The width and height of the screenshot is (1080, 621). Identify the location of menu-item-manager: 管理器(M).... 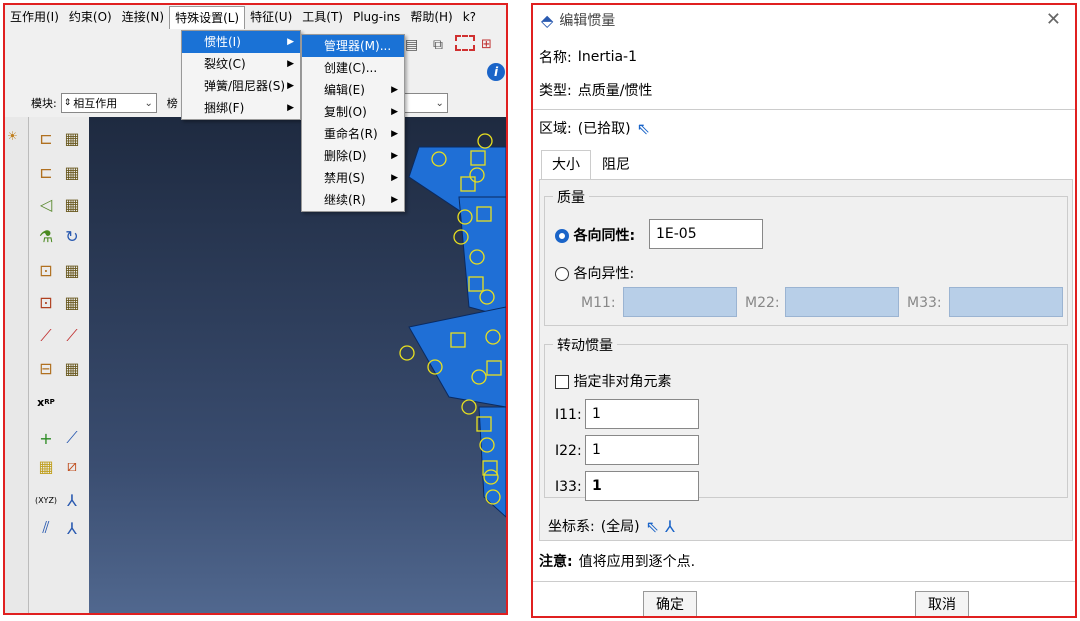
(353, 46).